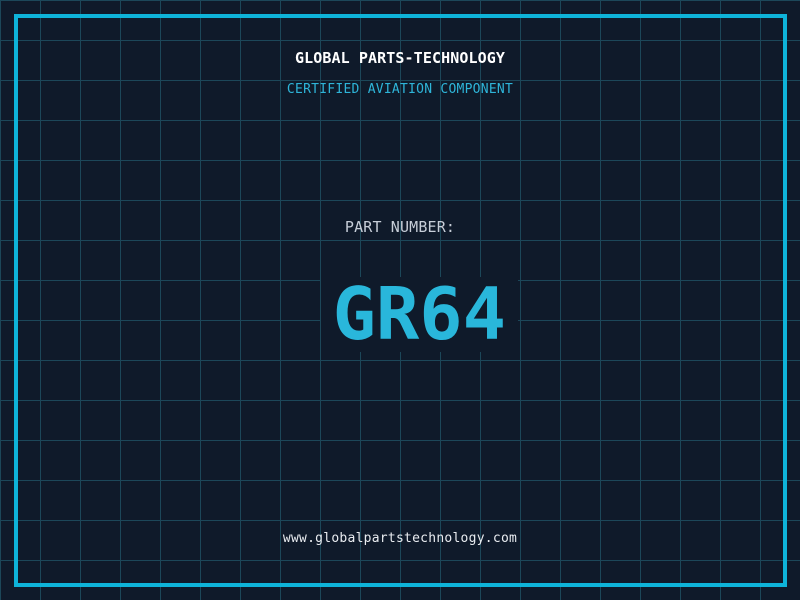 The height and width of the screenshot is (600, 800). What do you see at coordinates (400, 227) in the screenshot?
I see `part-number-label: PART NUMBER:` at bounding box center [400, 227].